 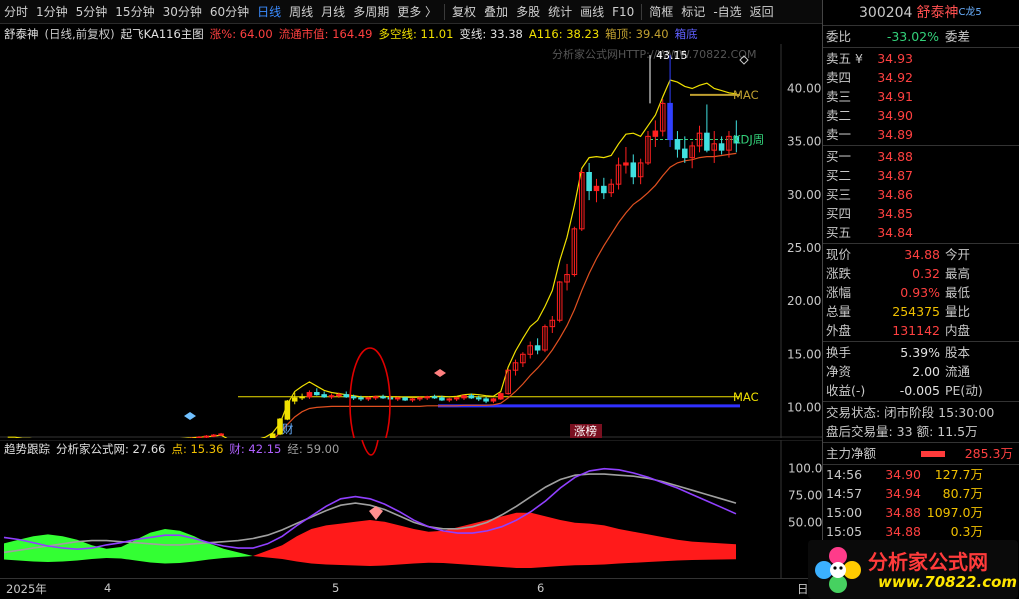 I want to click on y-tick-label: 40.00, so click(x=804, y=89).